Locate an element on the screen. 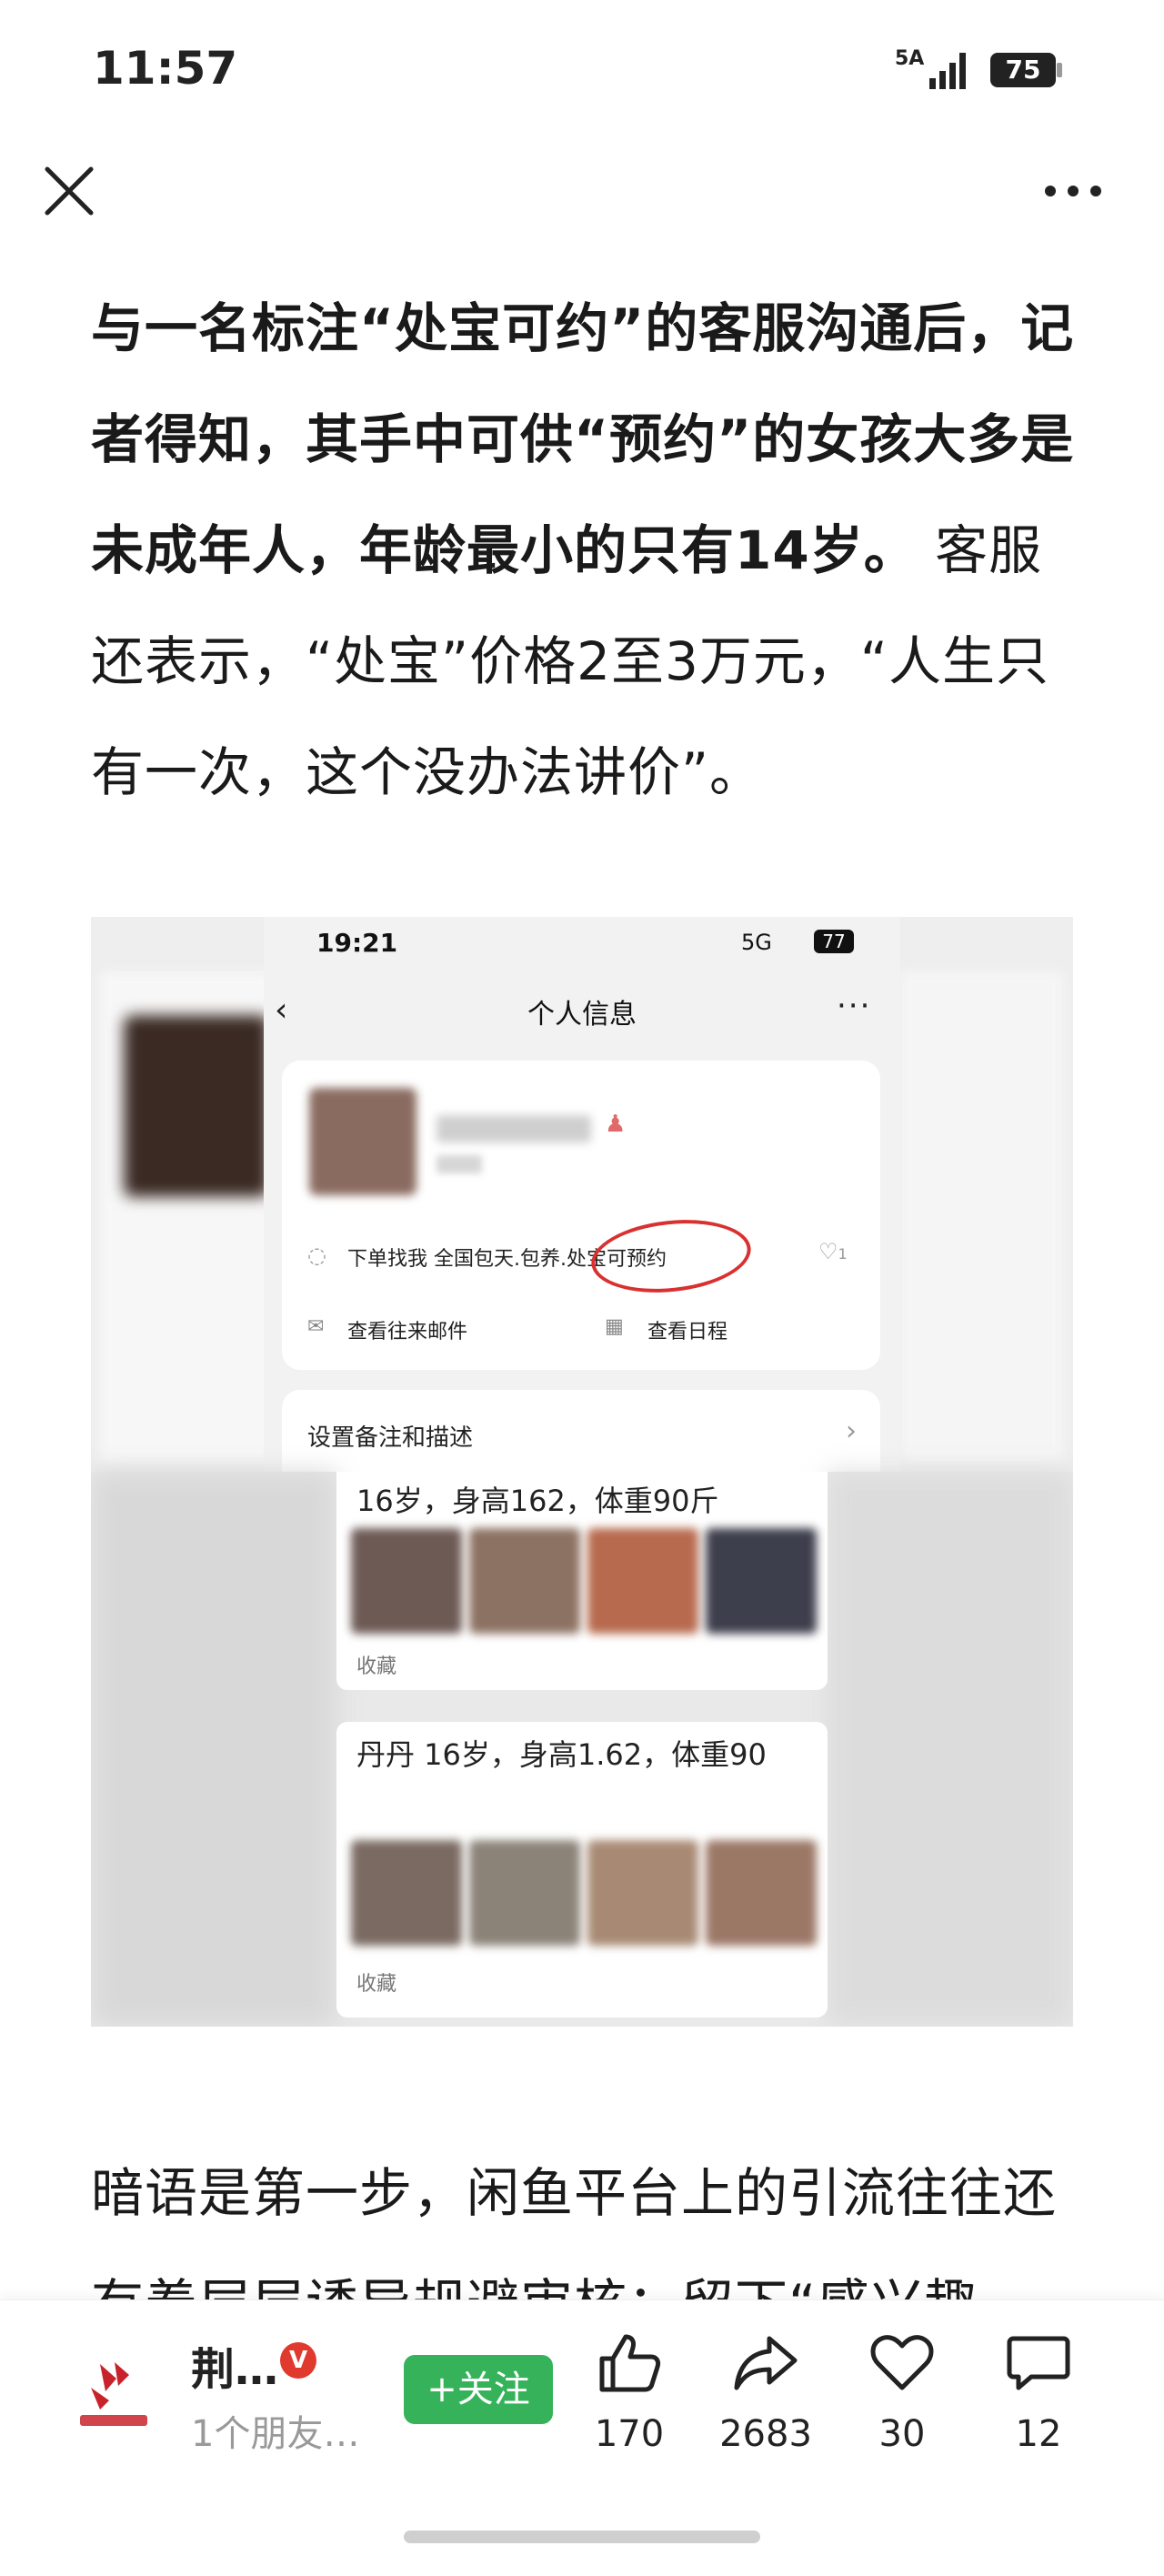 The width and height of the screenshot is (1164, 2576). person-icon: ♟ is located at coordinates (616, 1124).